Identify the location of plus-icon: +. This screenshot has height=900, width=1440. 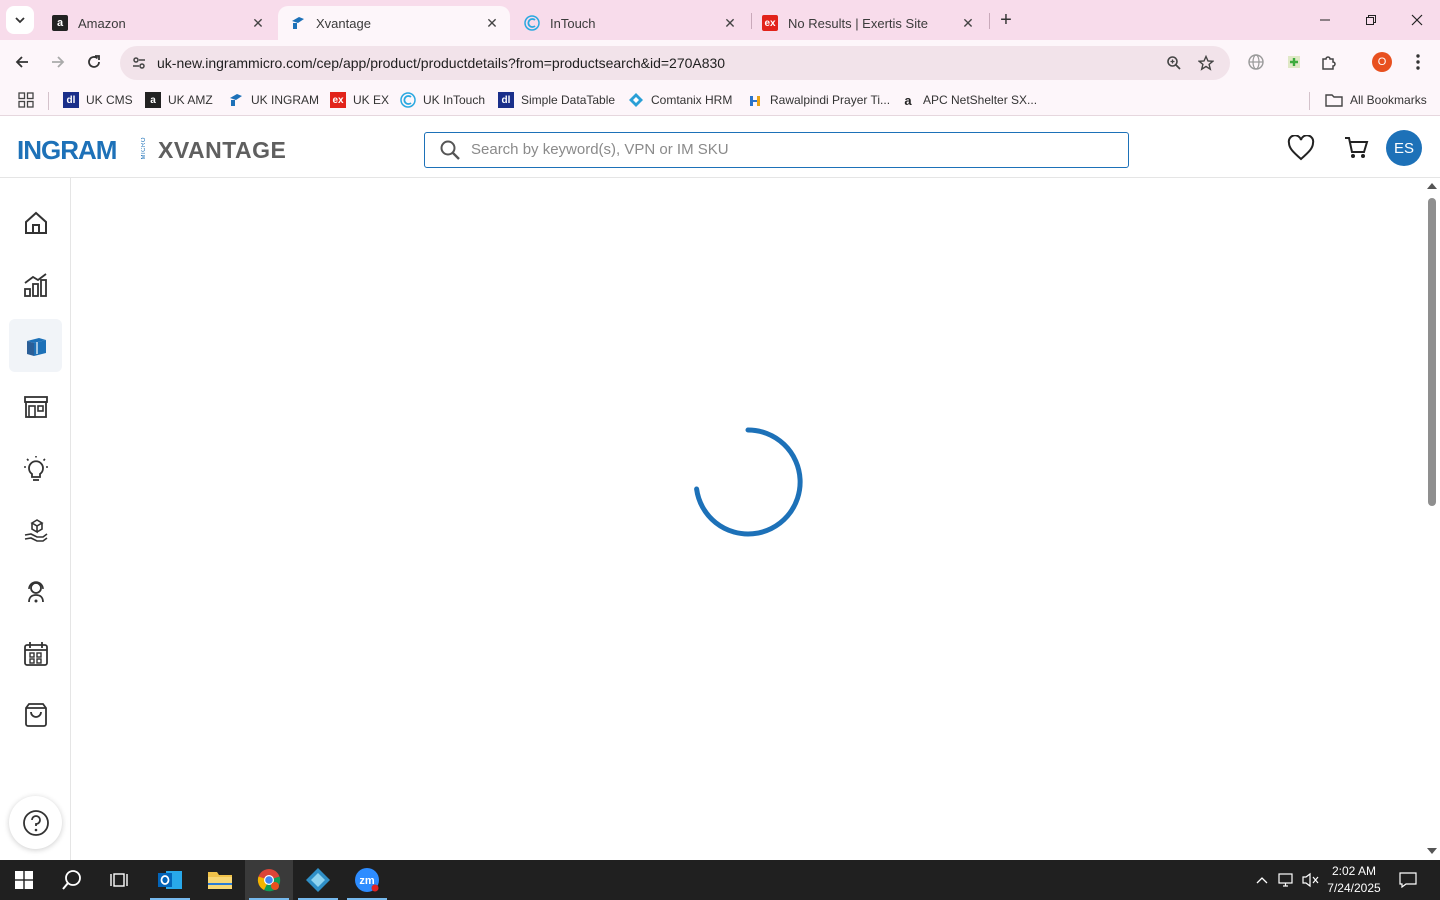
(1006, 19).